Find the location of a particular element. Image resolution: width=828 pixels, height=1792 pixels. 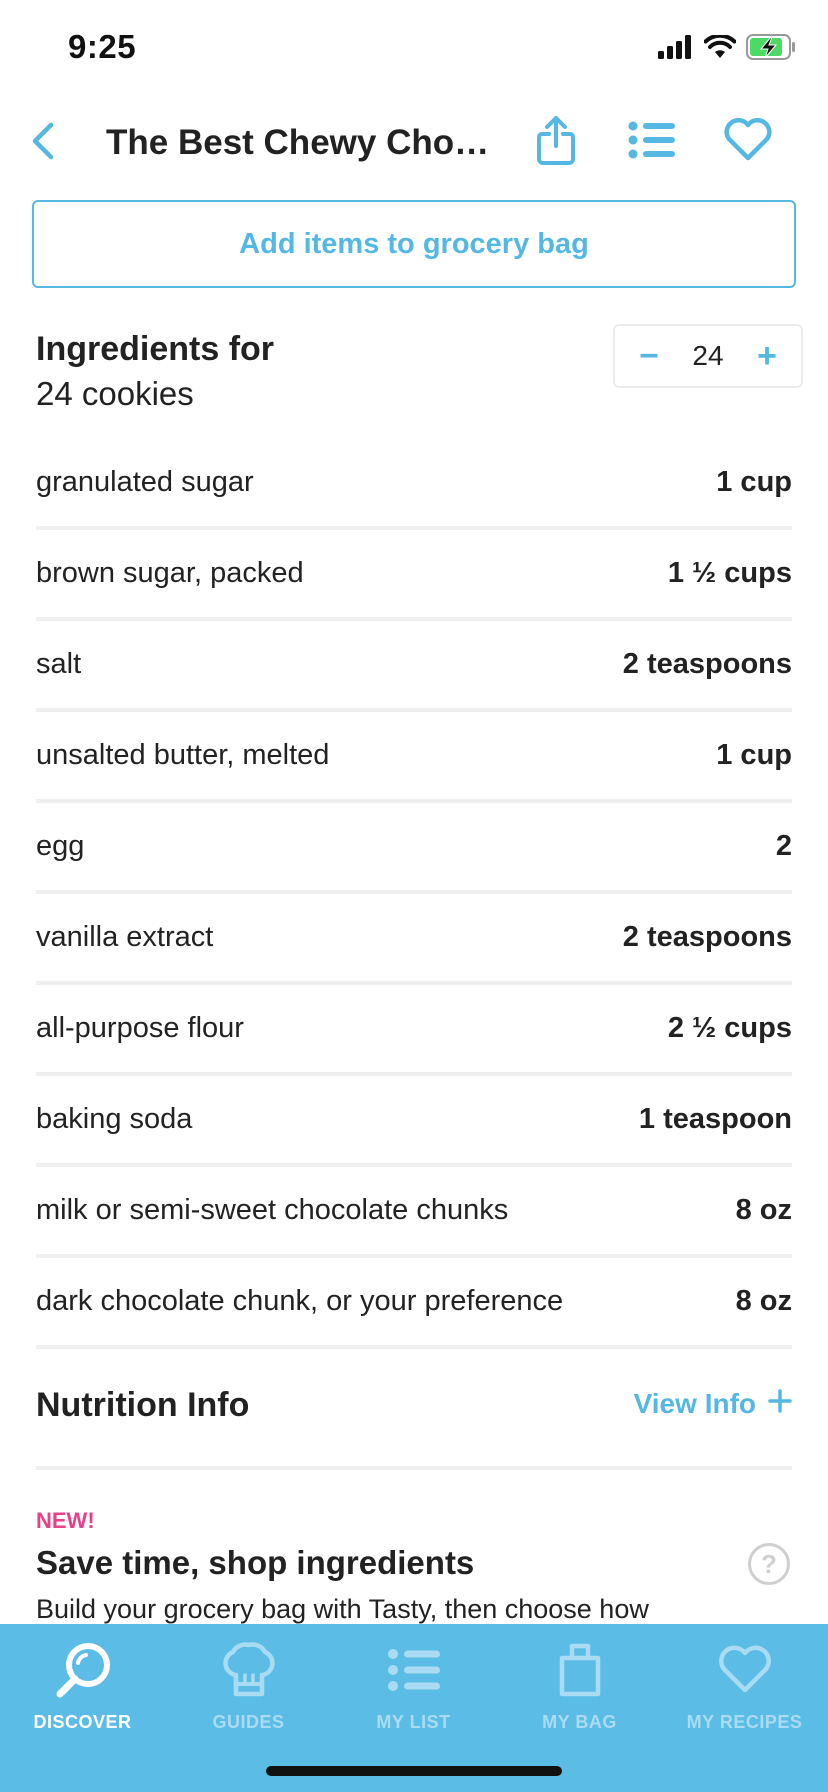

ingredient-name: salt is located at coordinates (59, 664).